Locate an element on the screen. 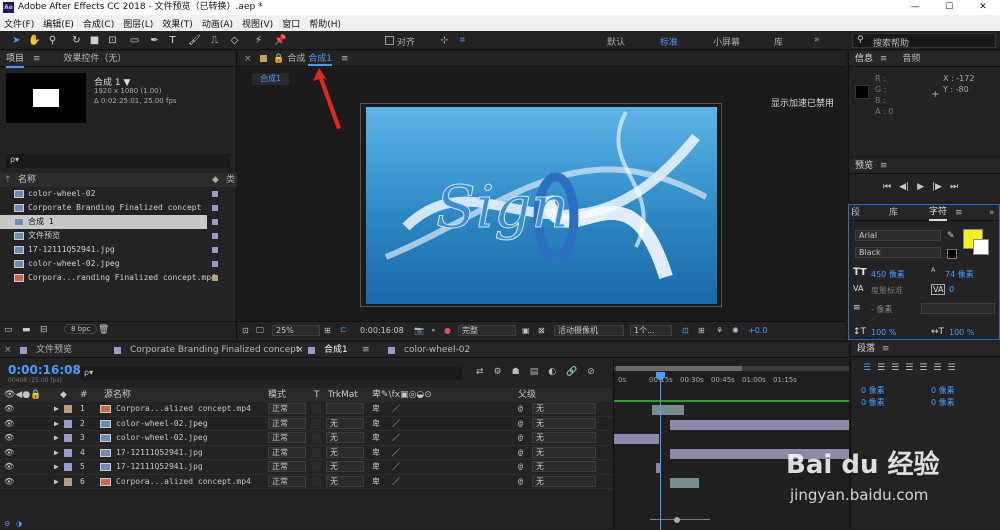  horizontal-scale-value: 100 % is located at coordinates (961, 332).